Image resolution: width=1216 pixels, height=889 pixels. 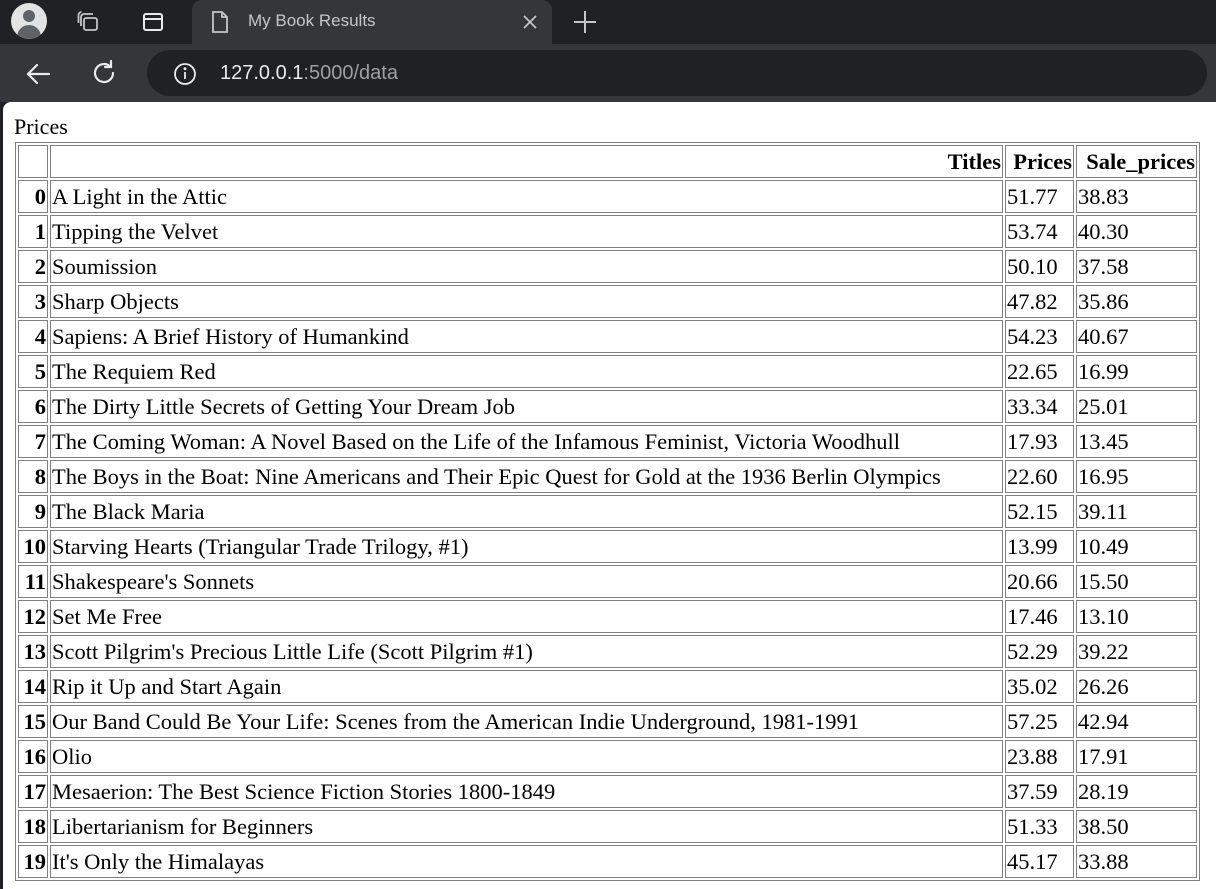 What do you see at coordinates (526, 511) in the screenshot?
I see `title-cell: The Black Maria` at bounding box center [526, 511].